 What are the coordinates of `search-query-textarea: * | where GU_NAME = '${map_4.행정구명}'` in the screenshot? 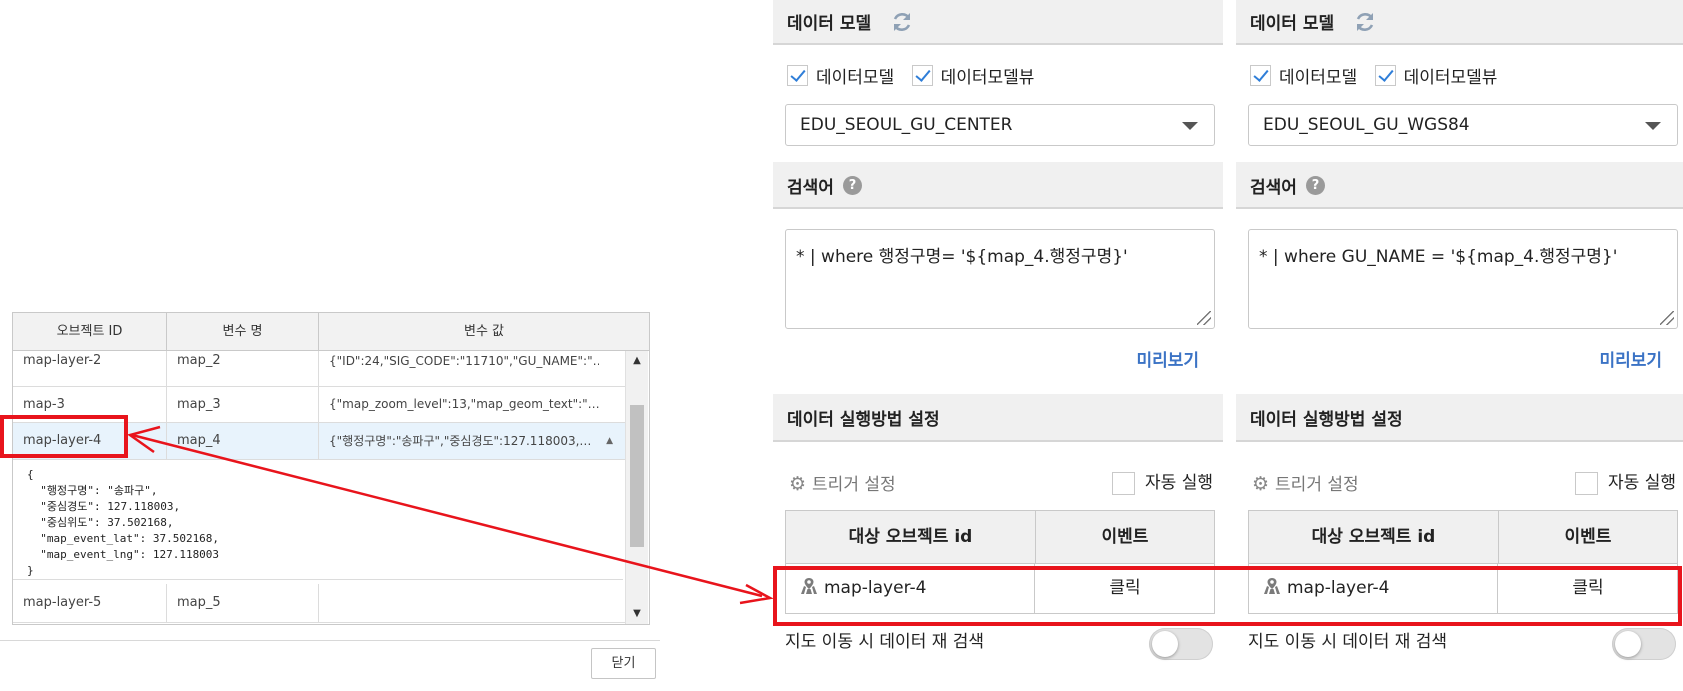 It's located at (1463, 279).